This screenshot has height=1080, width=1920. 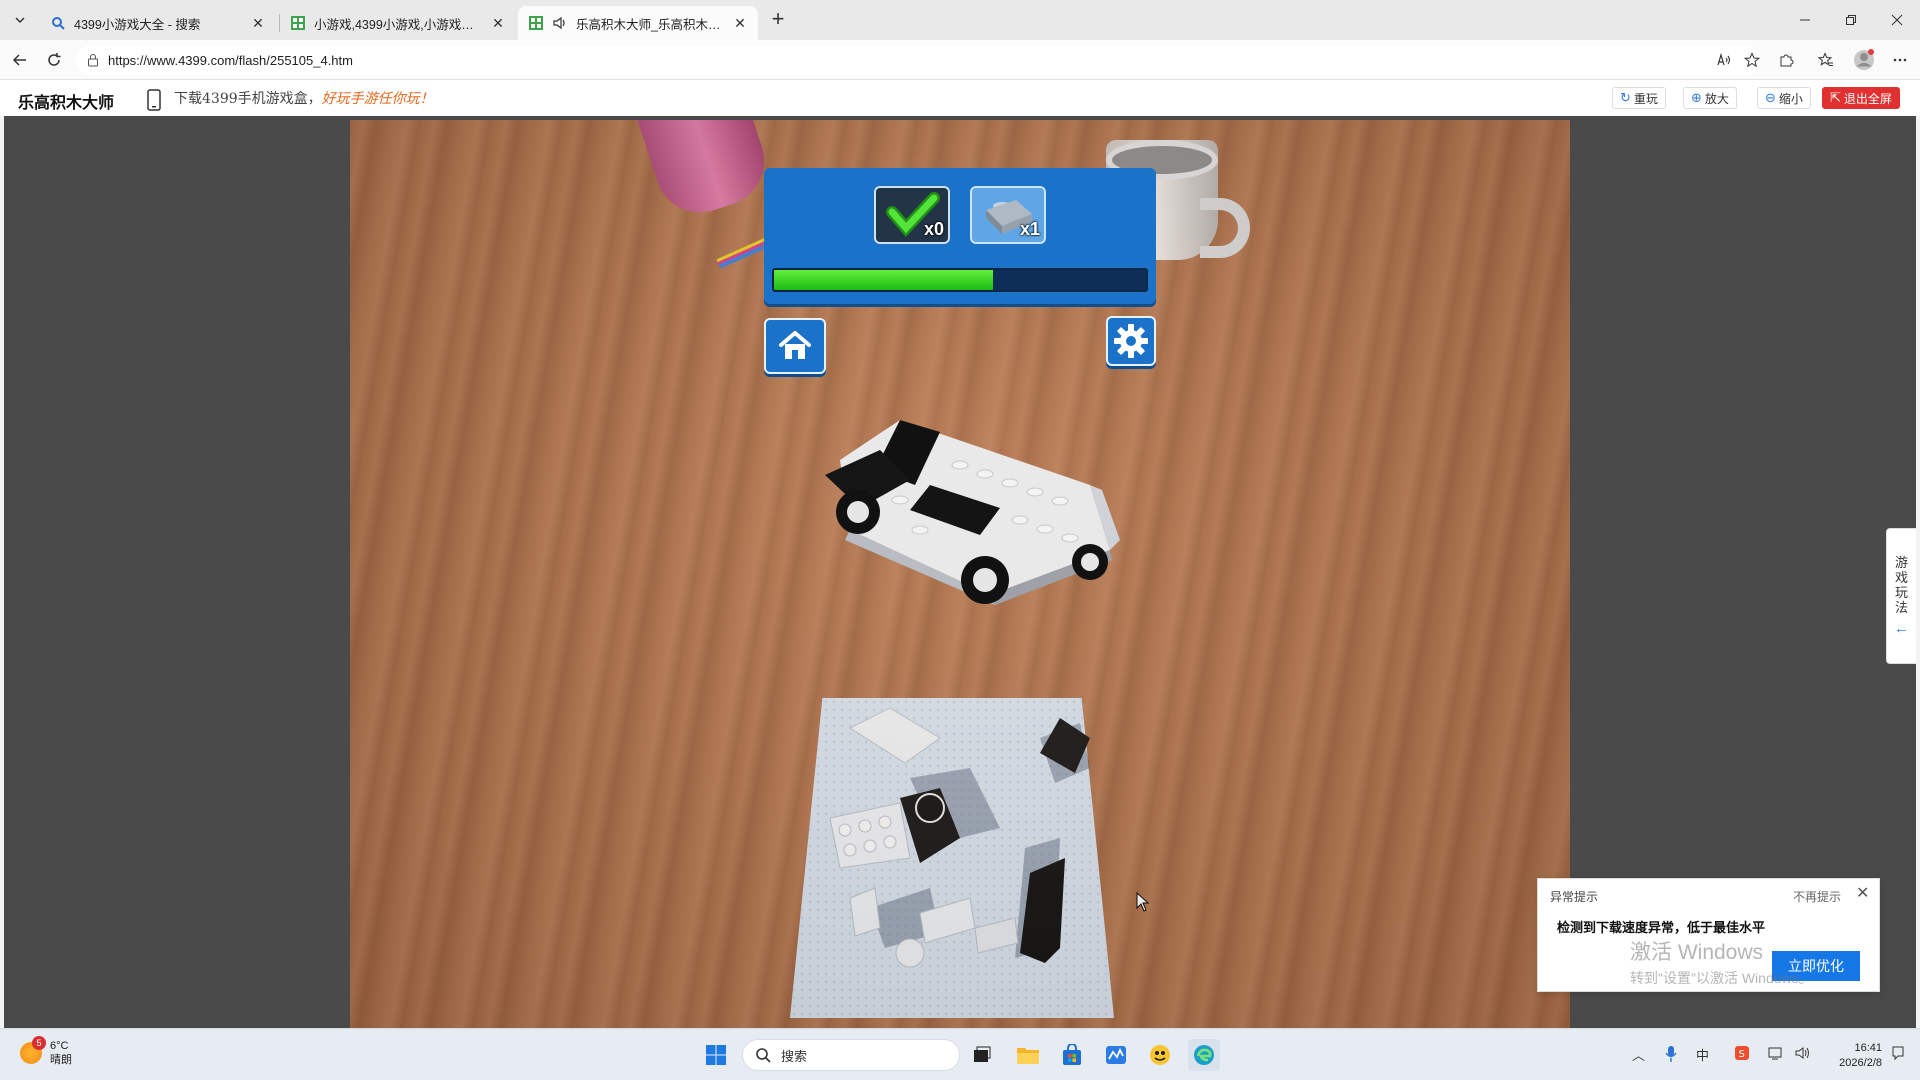 I want to click on weather-condition: 晴朗, so click(x=61, y=1060).